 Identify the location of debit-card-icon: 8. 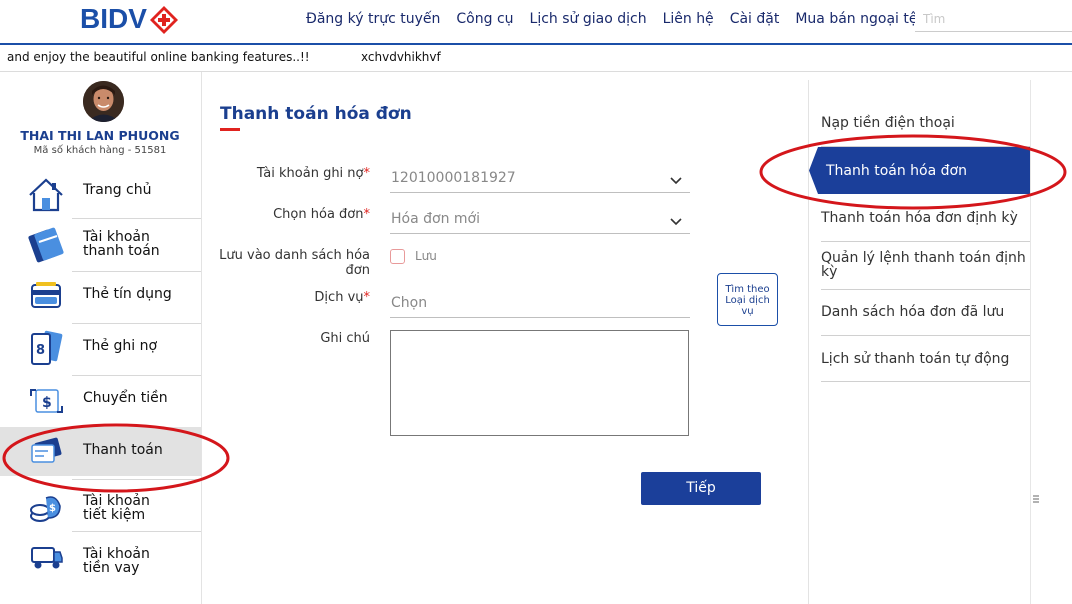
(46, 348).